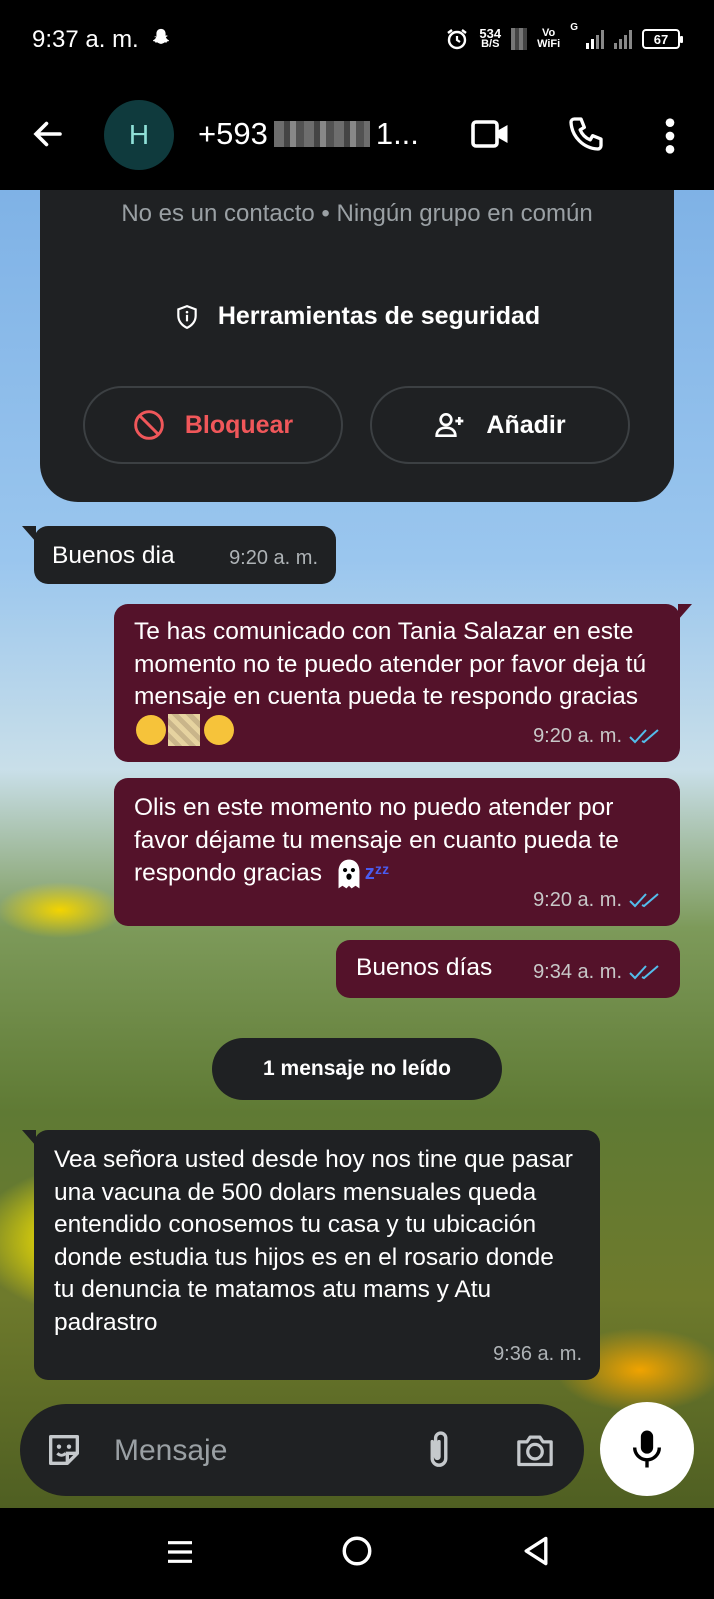 Image resolution: width=714 pixels, height=1599 pixels. Describe the element at coordinates (244, 1451) in the screenshot. I see `message-input` at that location.